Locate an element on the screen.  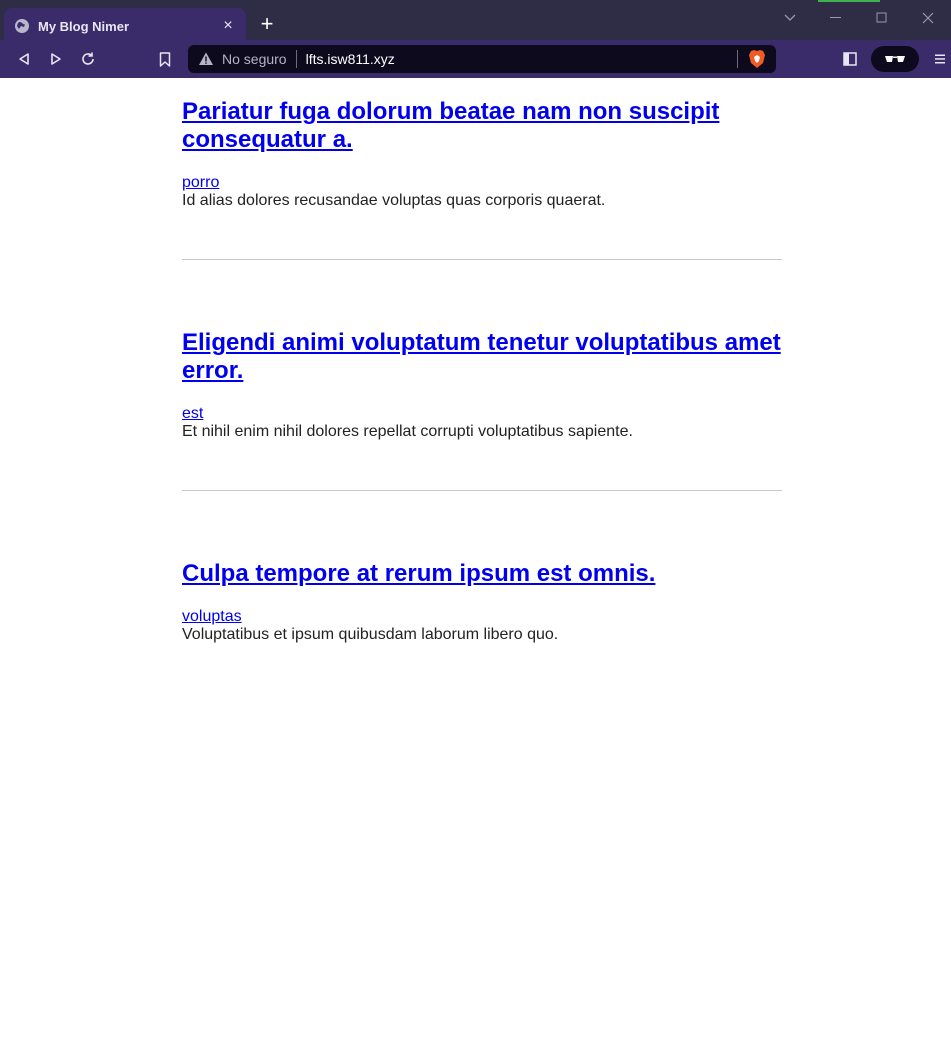
bookmark-icon is located at coordinates (165, 59).